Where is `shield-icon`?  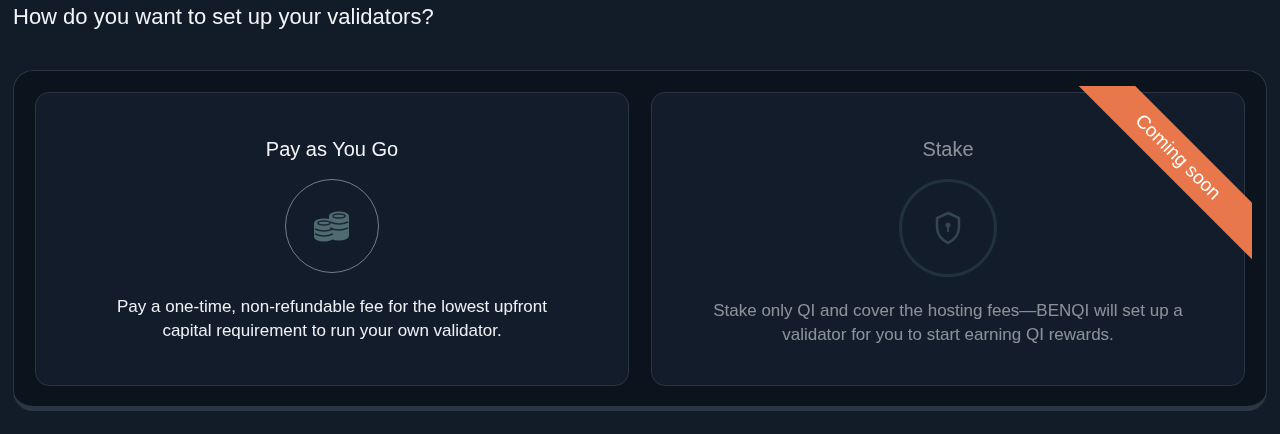
shield-icon is located at coordinates (948, 228).